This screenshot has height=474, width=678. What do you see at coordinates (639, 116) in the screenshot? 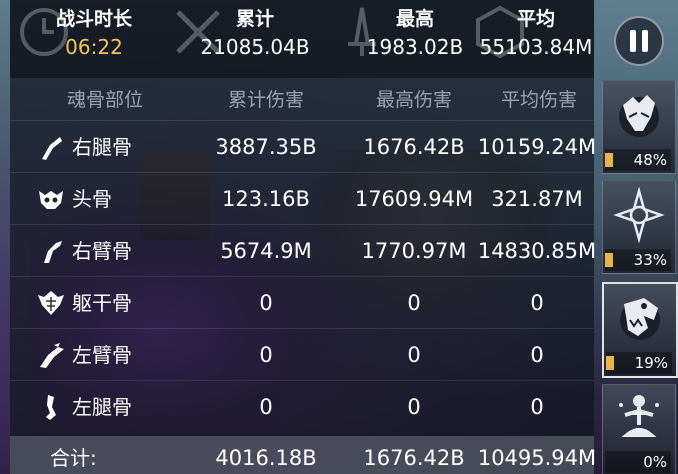
I see `dragon-spirit-icon` at bounding box center [639, 116].